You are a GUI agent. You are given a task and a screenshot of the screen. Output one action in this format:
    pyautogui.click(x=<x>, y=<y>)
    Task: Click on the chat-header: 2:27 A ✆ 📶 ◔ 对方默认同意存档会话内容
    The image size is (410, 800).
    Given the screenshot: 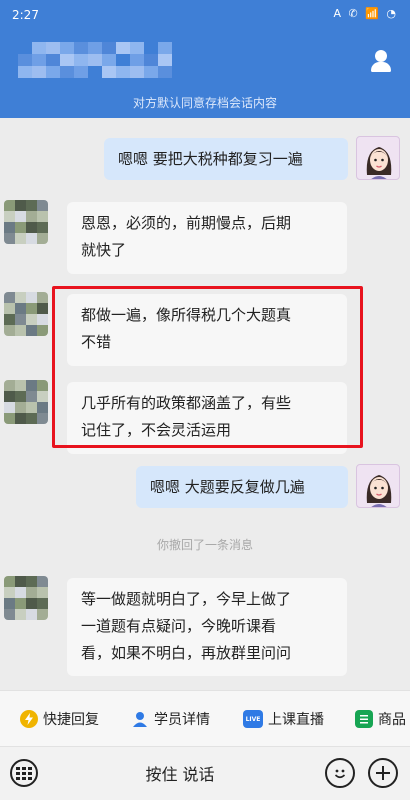 What is the action you would take?
    pyautogui.click(x=205, y=59)
    